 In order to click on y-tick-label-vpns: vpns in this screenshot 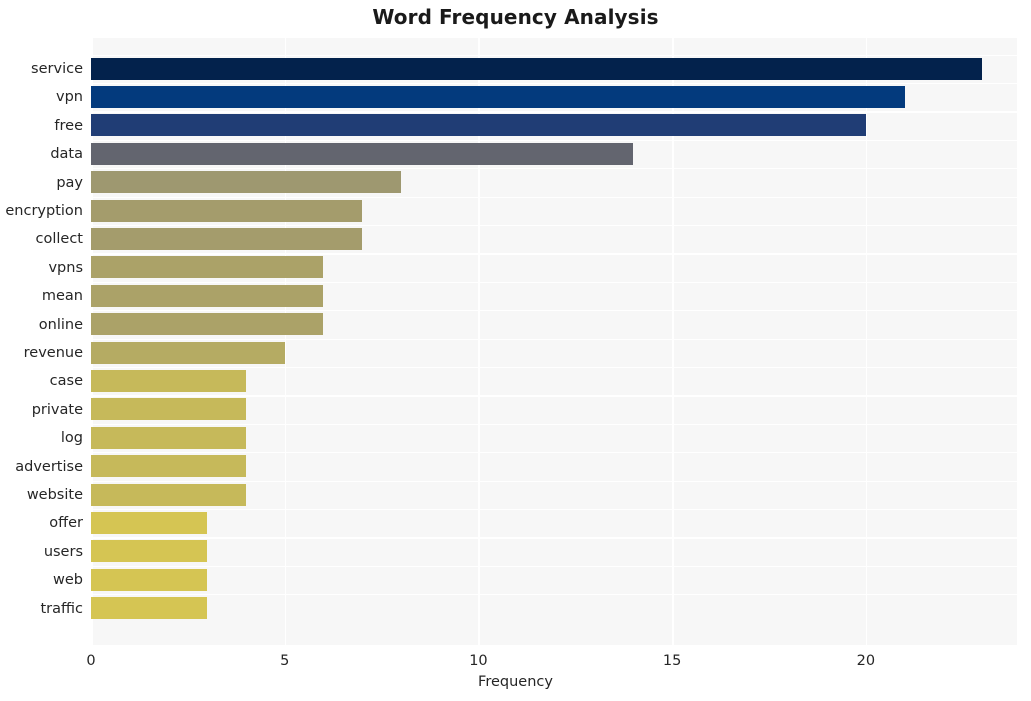, I will do `click(65, 267)`.